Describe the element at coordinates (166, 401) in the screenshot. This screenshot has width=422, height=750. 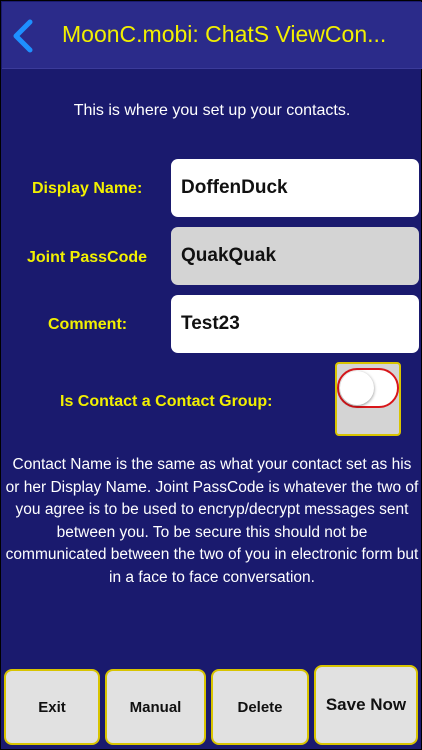
I see `contact-group-label: Is Contact a Contact Group:` at that location.